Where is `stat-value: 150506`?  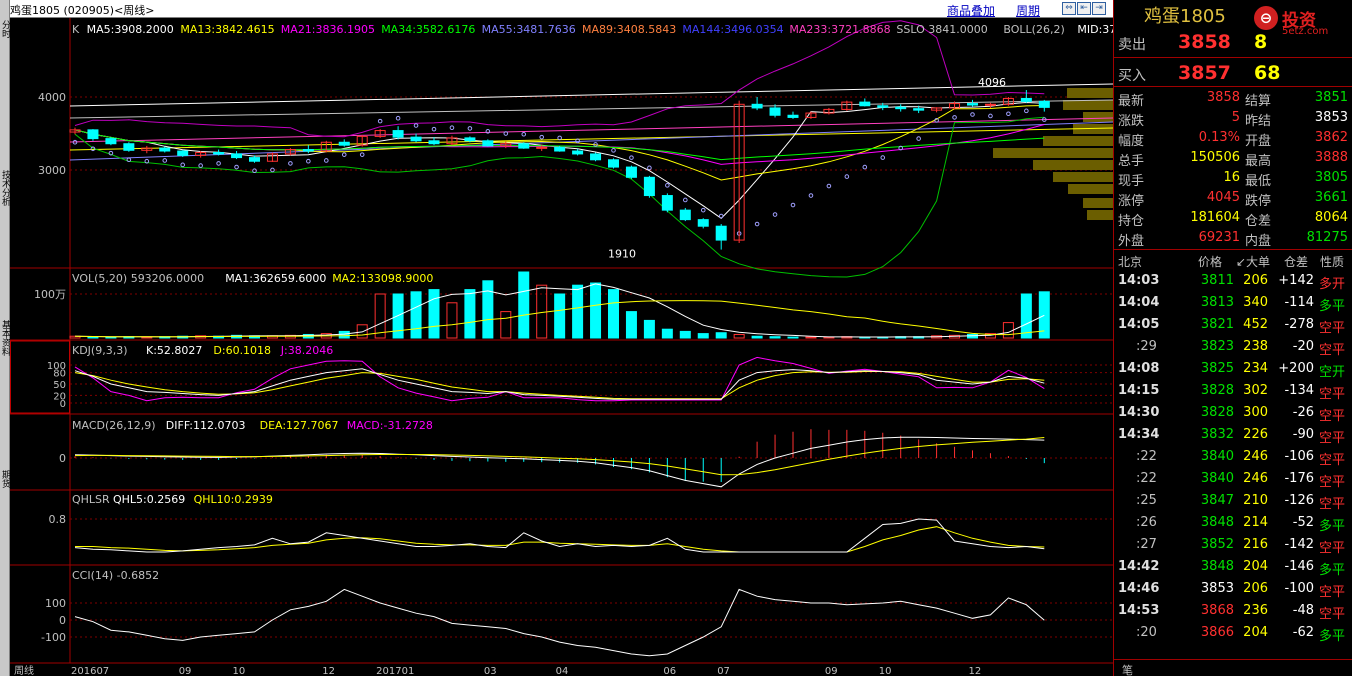
stat-value: 150506 is located at coordinates (1215, 157).